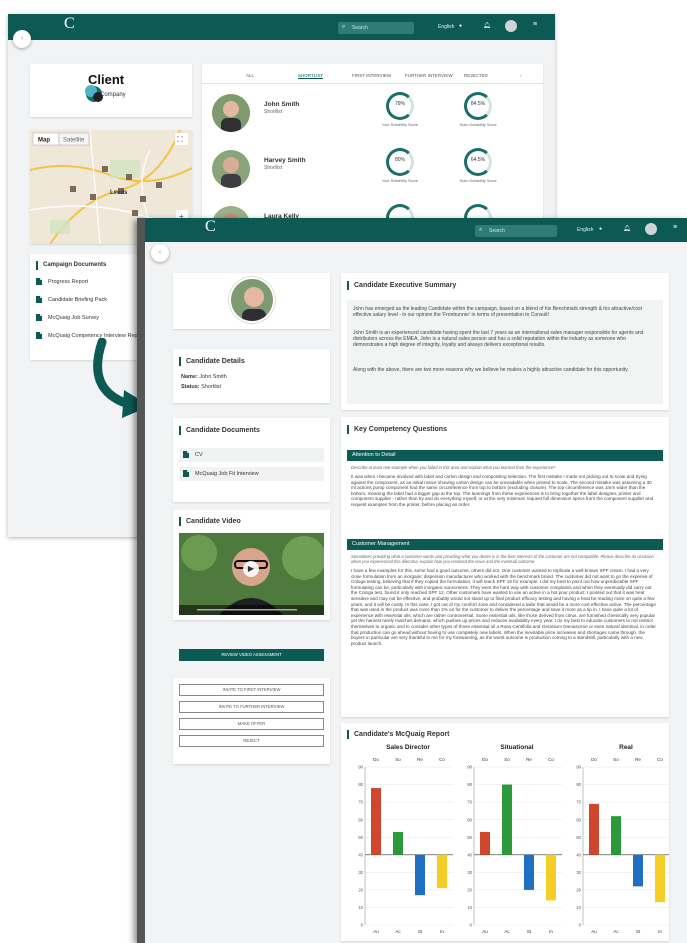 The width and height of the screenshot is (687, 943). Describe the element at coordinates (505, 455) in the screenshot. I see `competency-section-header: Attention to Detail` at that location.